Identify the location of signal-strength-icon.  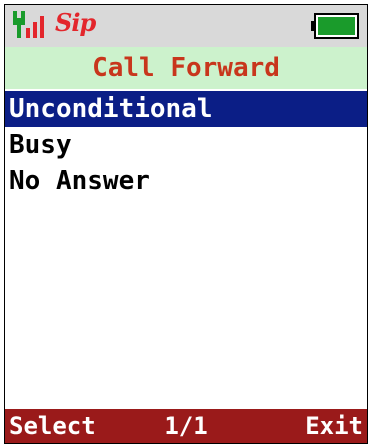
(31, 27).